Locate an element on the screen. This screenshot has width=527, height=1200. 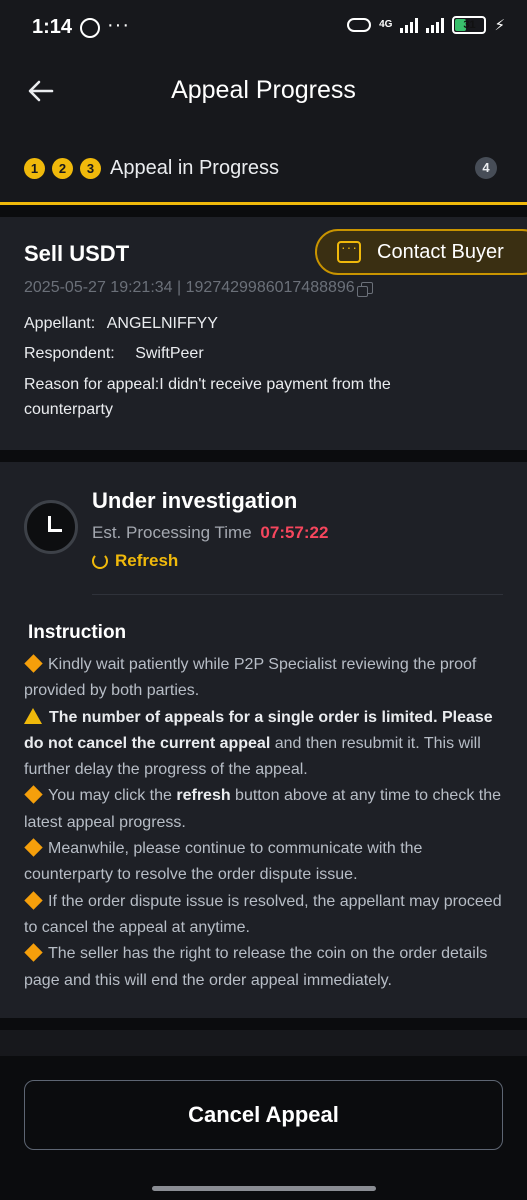
contact-buyer-button: Contact Buyer is located at coordinates (421, 252).